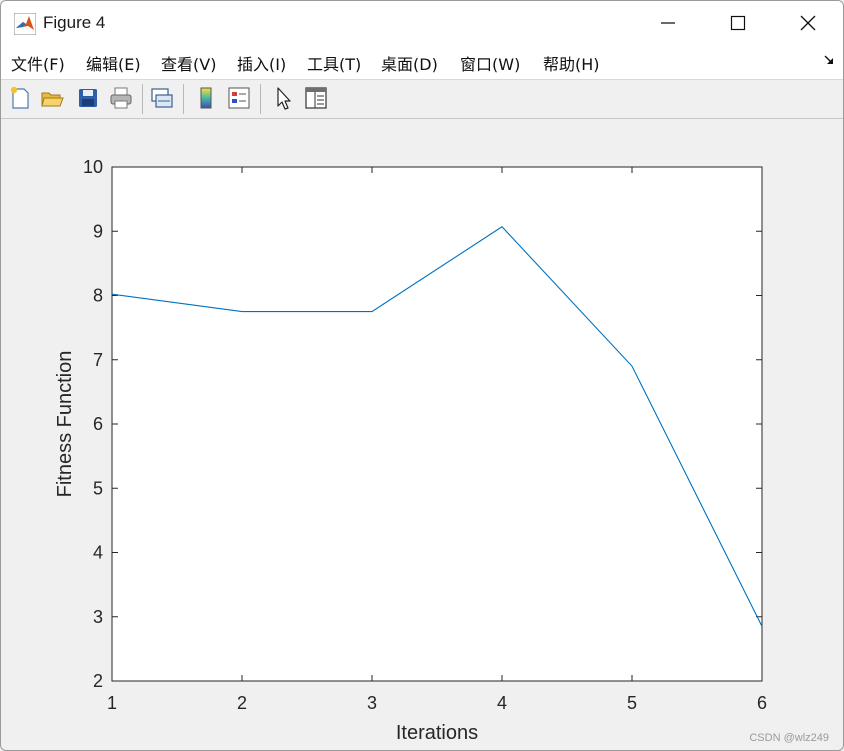 The height and width of the screenshot is (751, 844). What do you see at coordinates (437, 733) in the screenshot?
I see `x-axis-label: Iterations` at bounding box center [437, 733].